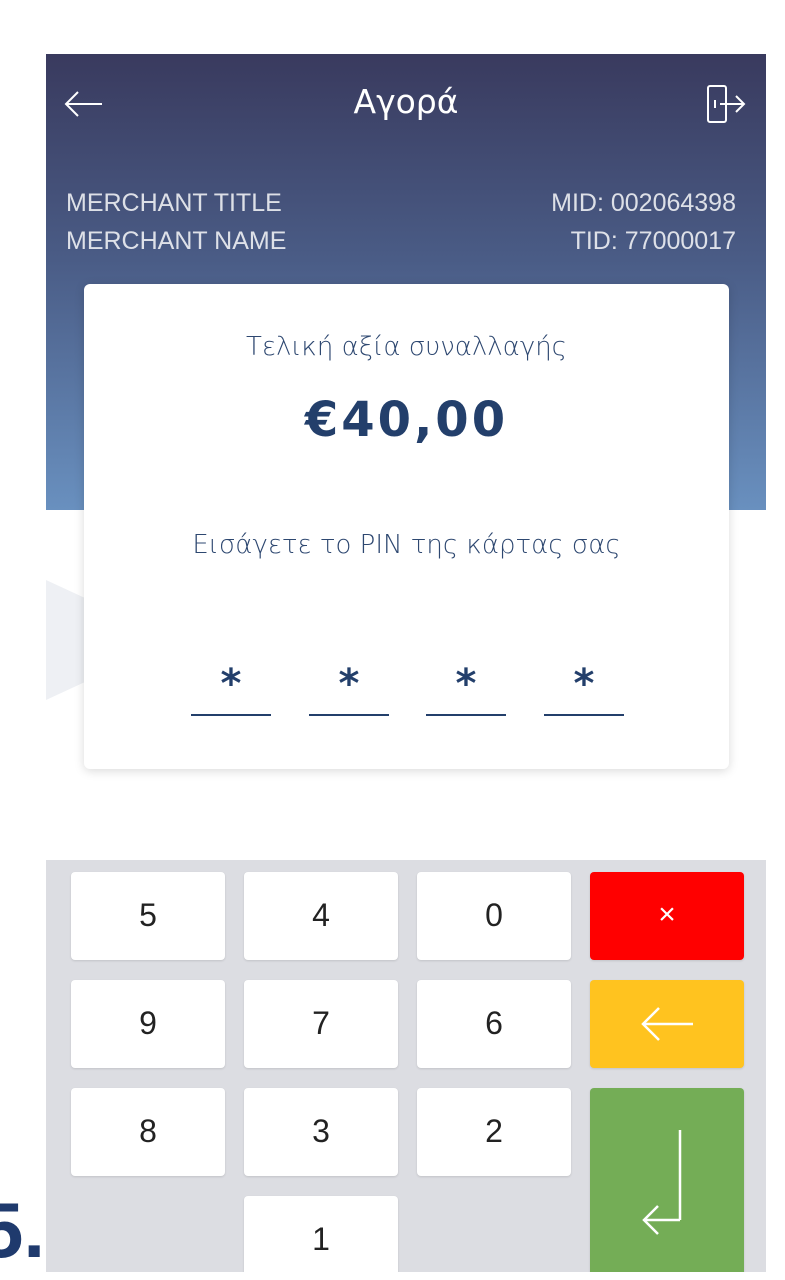  What do you see at coordinates (584, 685) in the screenshot?
I see `pin-digit-4: *` at bounding box center [584, 685].